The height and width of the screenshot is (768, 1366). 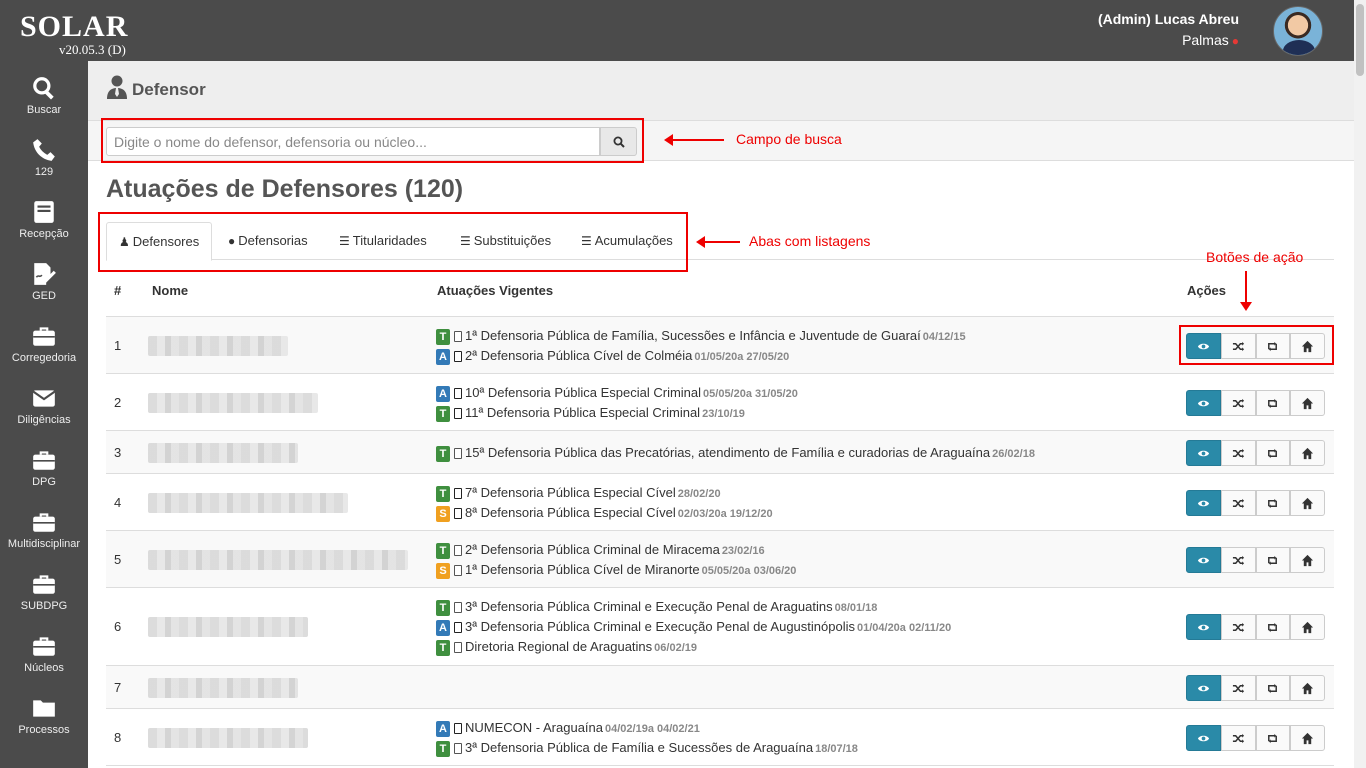 What do you see at coordinates (559, 646) in the screenshot?
I see `atuacao-defensoria: Diretoria Regional de Araguatins` at bounding box center [559, 646].